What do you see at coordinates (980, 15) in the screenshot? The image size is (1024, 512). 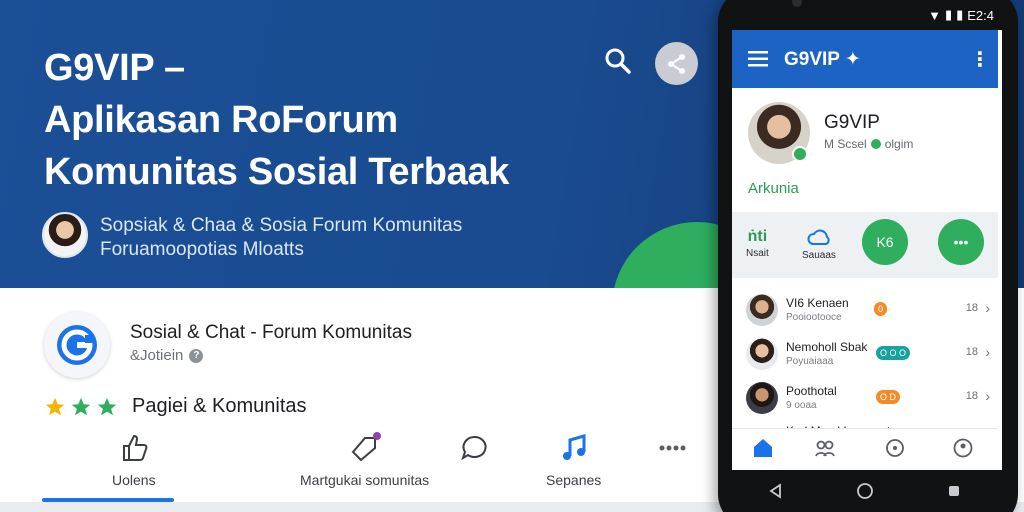 I see `status-time: E2:4` at bounding box center [980, 15].